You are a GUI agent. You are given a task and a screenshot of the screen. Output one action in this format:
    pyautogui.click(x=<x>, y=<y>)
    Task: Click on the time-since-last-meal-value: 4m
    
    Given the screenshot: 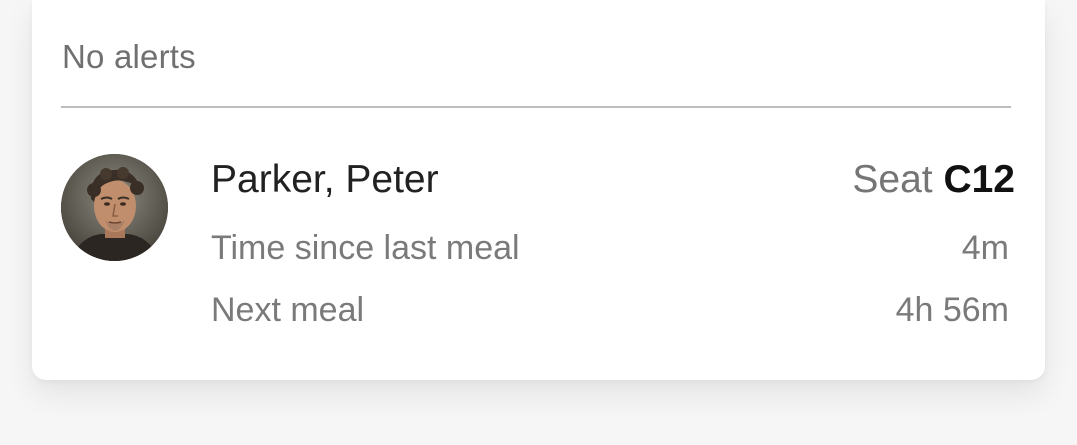 What is the action you would take?
    pyautogui.click(x=985, y=248)
    